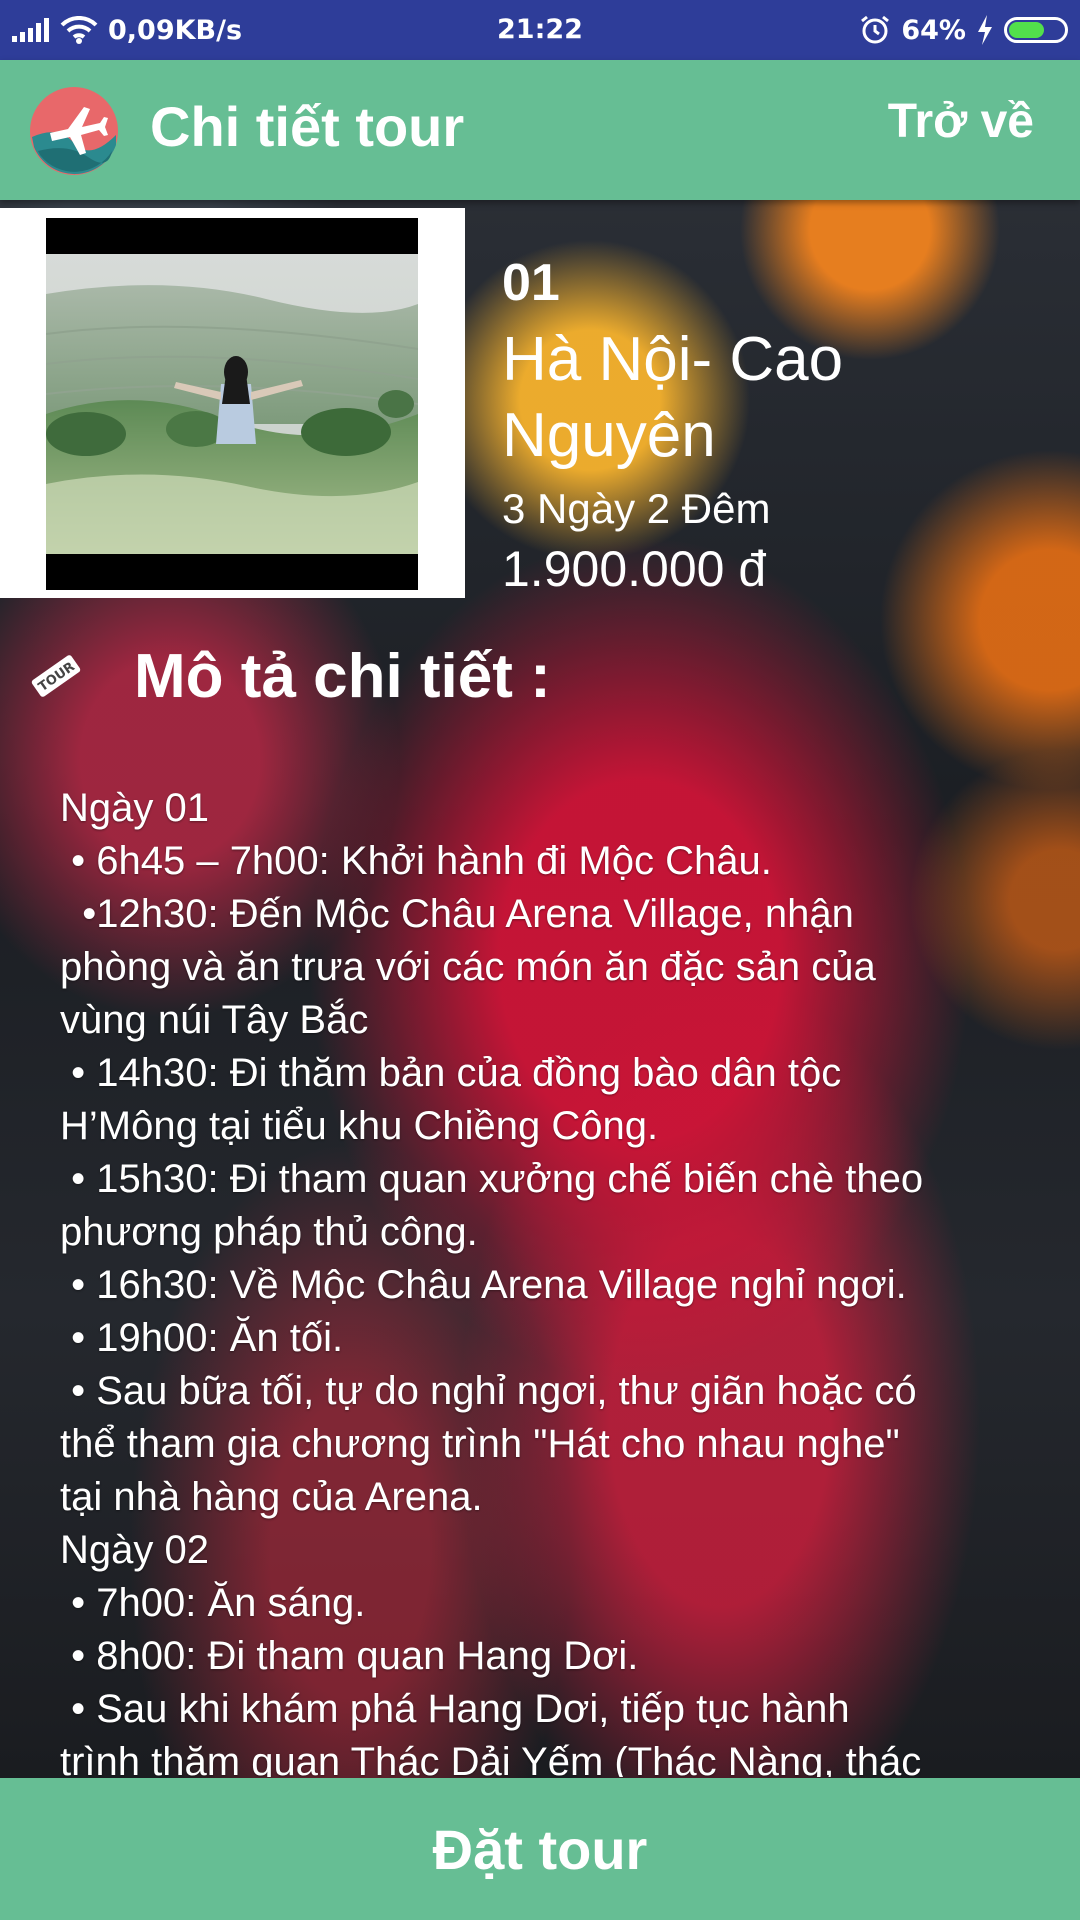 The image size is (1080, 1920). What do you see at coordinates (636, 508) in the screenshot?
I see `tour-duration: 3 Ngày 2 Đêm` at bounding box center [636, 508].